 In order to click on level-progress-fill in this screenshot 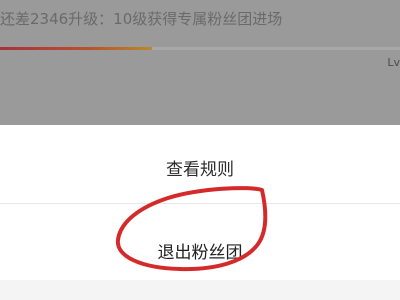, I will do `click(76, 48)`.